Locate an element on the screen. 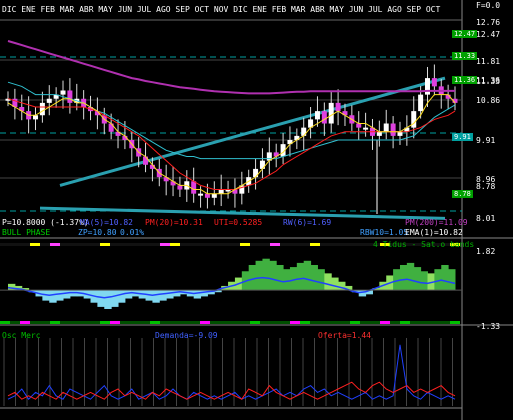 This screenshot has height=420, width=513. oferta-label: Oferta=1.44 is located at coordinates (344, 335).